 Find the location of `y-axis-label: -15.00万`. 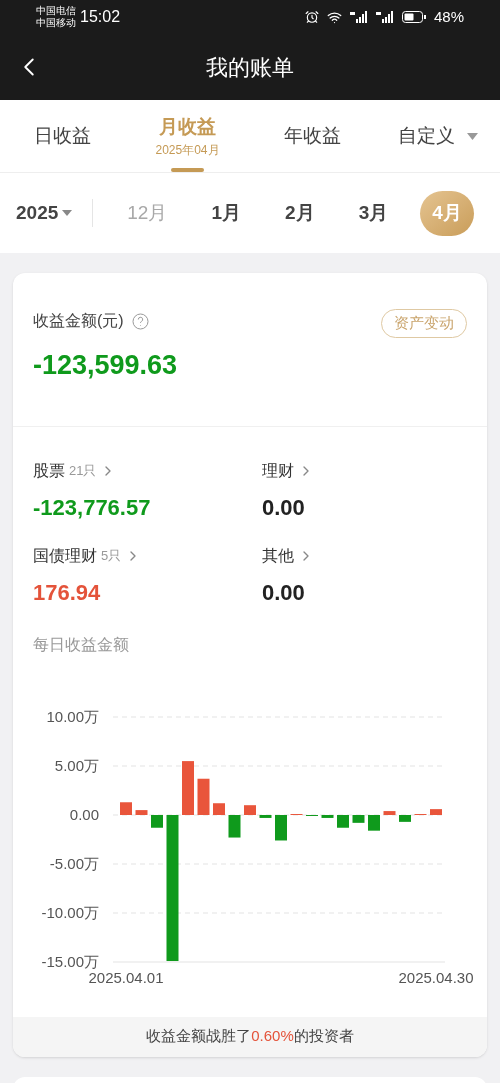

y-axis-label: -15.00万 is located at coordinates (70, 961).